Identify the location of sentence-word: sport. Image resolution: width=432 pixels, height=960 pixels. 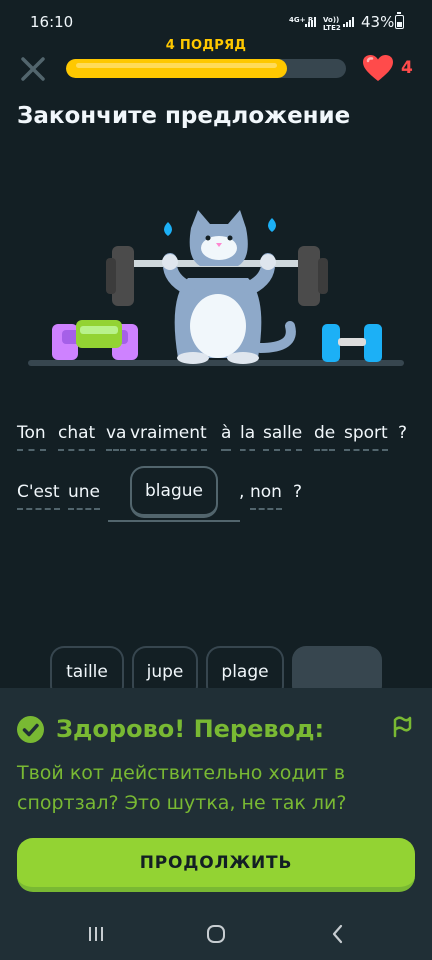
(366, 437).